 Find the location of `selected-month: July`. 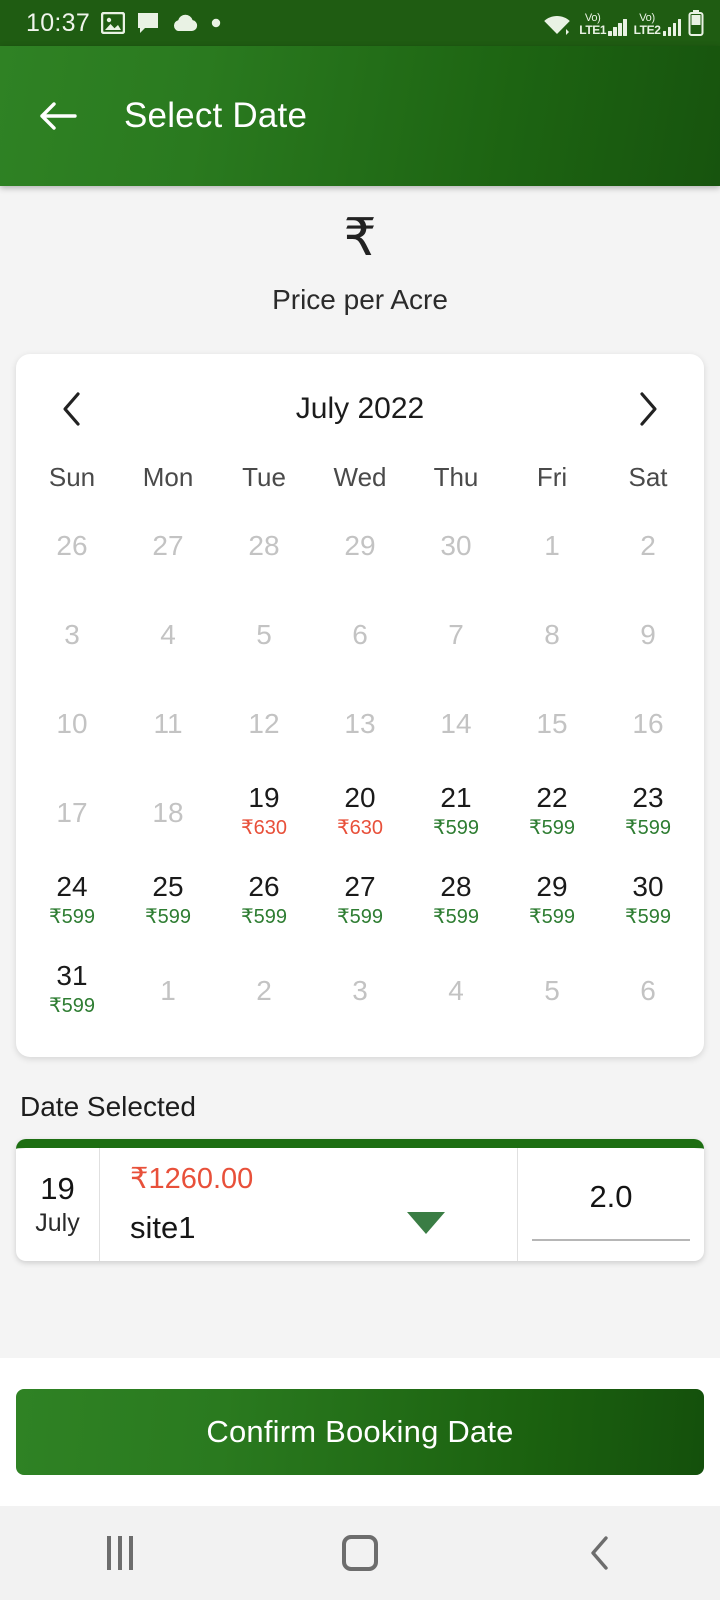

selected-month: July is located at coordinates (57, 1223).